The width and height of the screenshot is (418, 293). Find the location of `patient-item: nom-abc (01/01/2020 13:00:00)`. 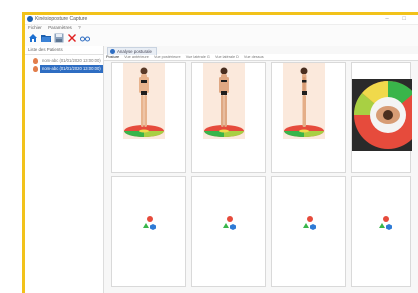

patient-item: nom-abc (01/01/2020 13:00:00) is located at coordinates (68, 61).